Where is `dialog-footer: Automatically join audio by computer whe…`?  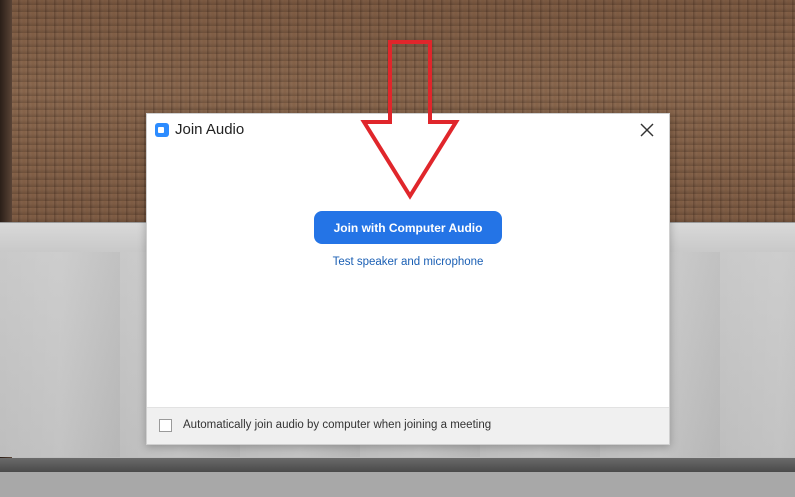
dialog-footer: Automatically join audio by computer whe… is located at coordinates (408, 425).